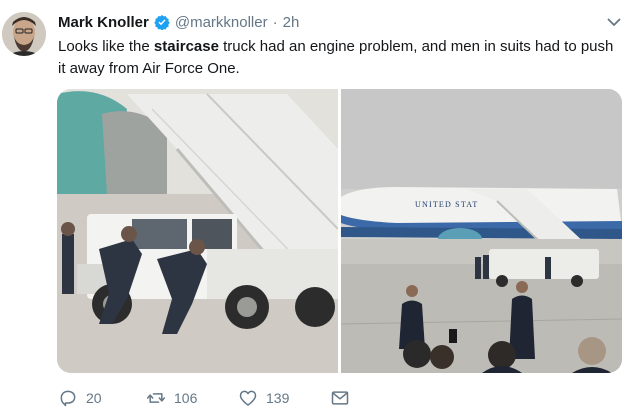  What do you see at coordinates (446, 204) in the screenshot?
I see `plane-lettering: UNITED STAT` at bounding box center [446, 204].